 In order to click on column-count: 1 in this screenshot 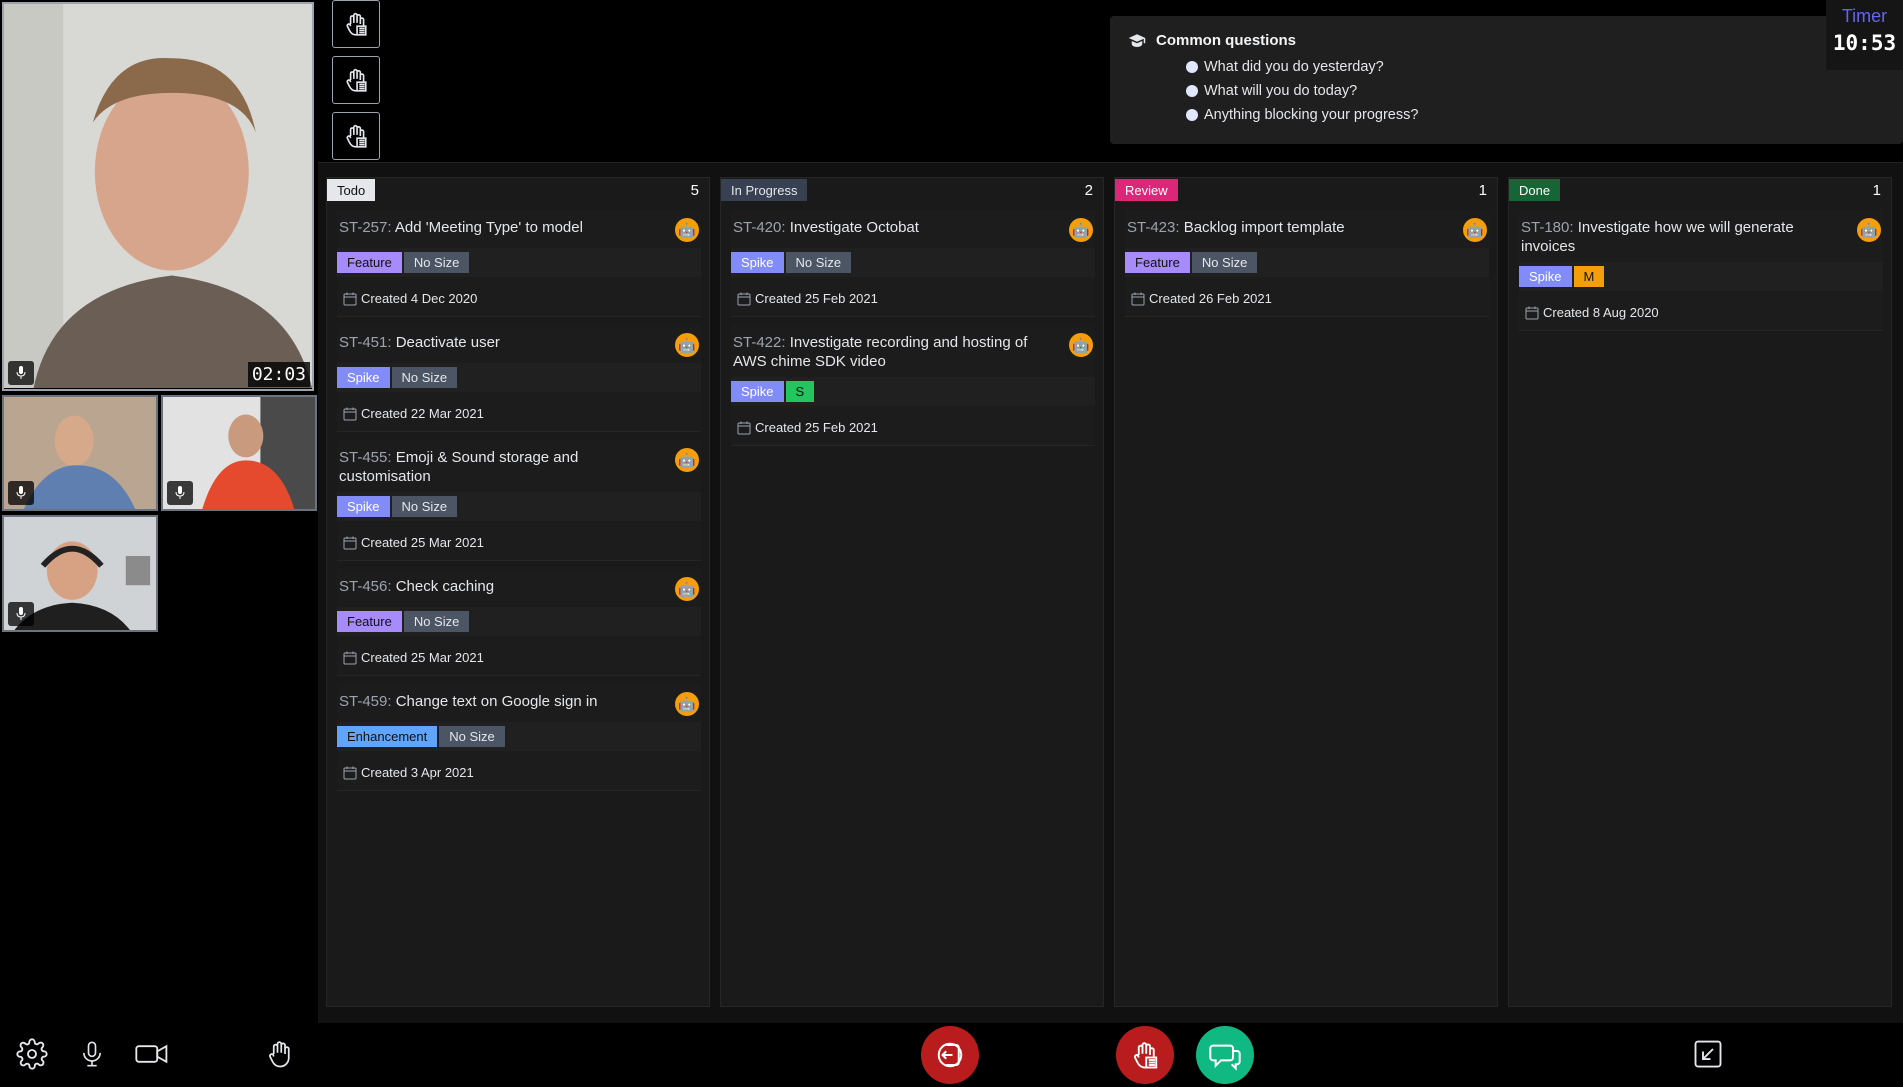, I will do `click(1482, 190)`.